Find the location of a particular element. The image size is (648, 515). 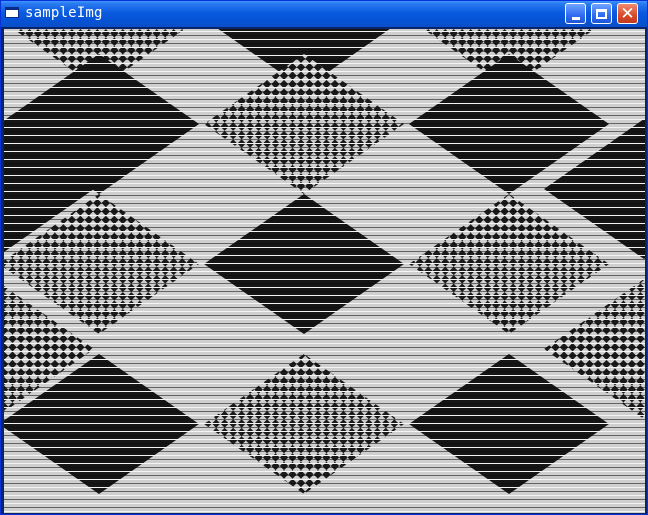

minimize-button is located at coordinates (575, 13).